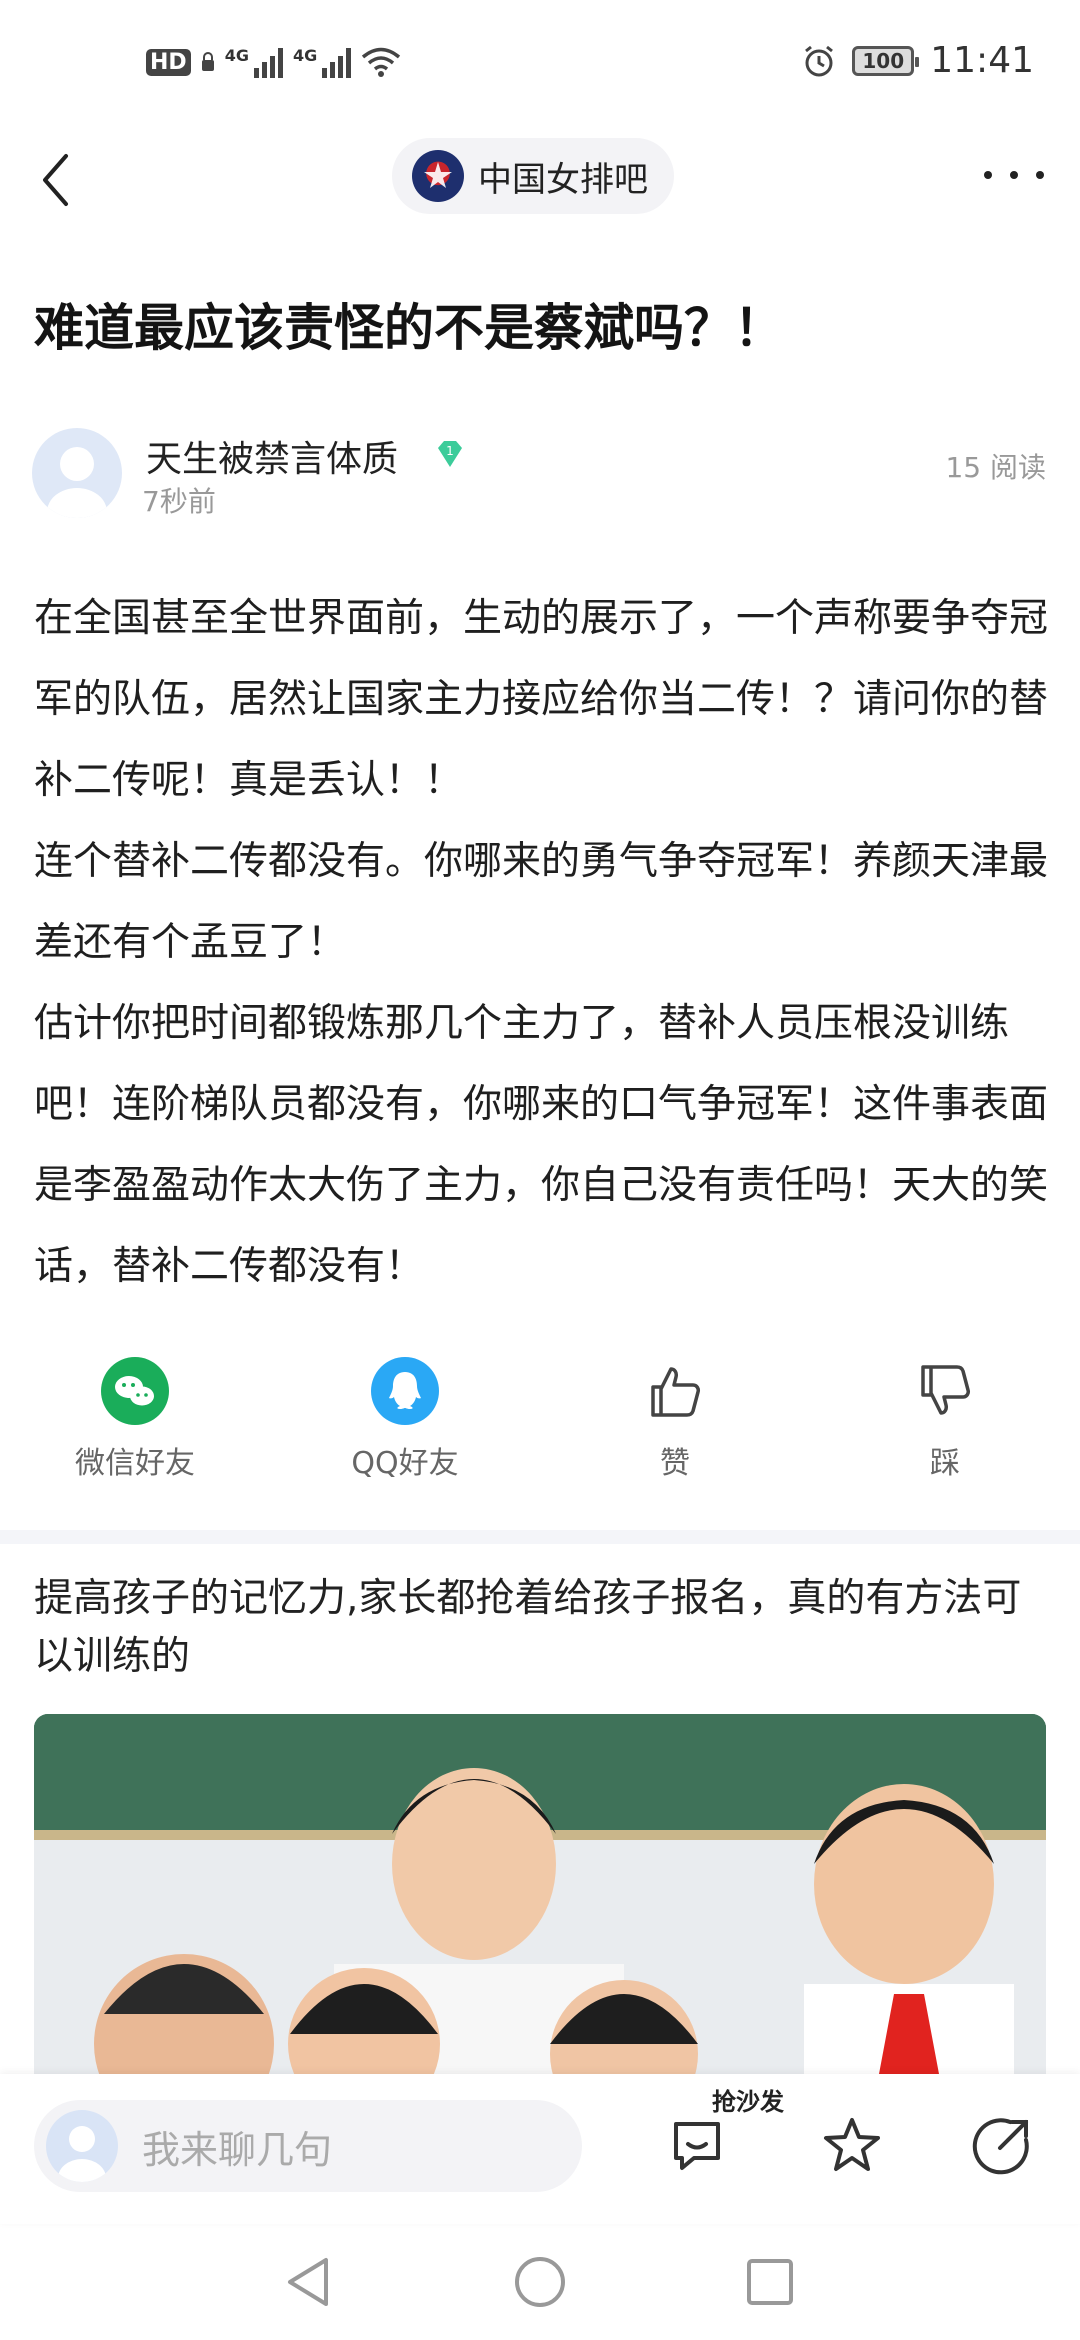  I want to click on forum-name: 中国女排吧, so click(563, 179).